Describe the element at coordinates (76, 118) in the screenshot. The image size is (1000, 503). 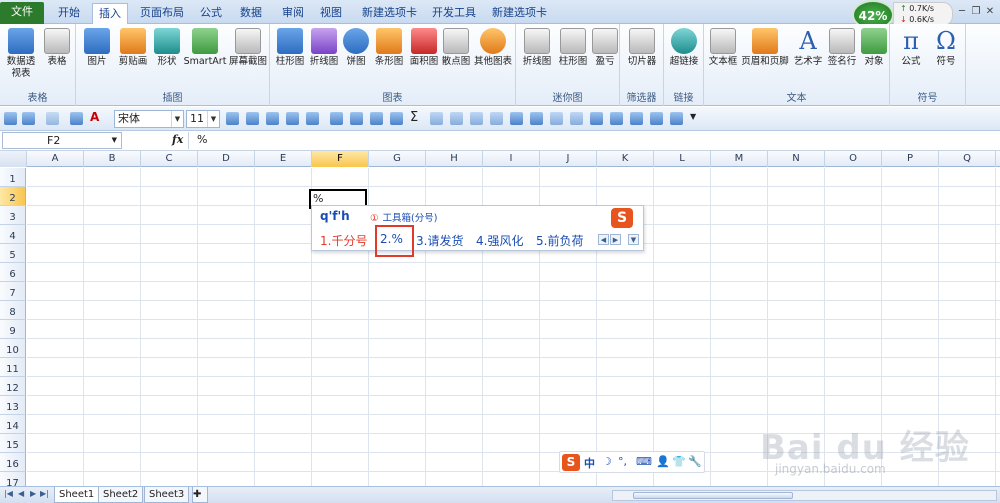
I see `borders-icon` at that location.